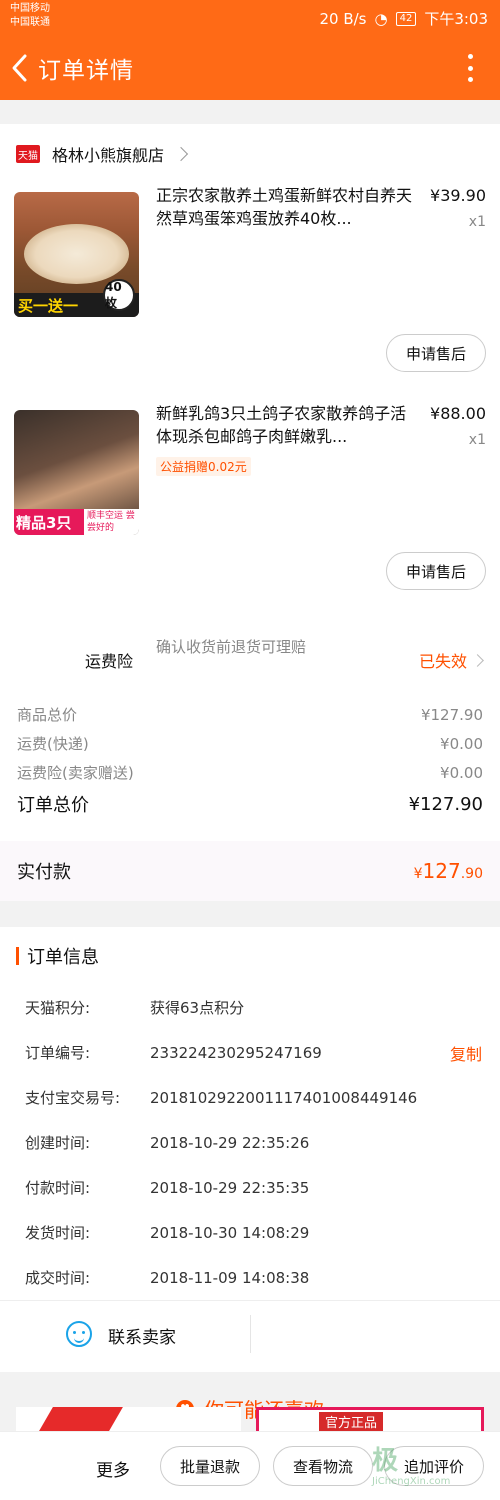  I want to click on wifi-icon: ◔, so click(381, 18).